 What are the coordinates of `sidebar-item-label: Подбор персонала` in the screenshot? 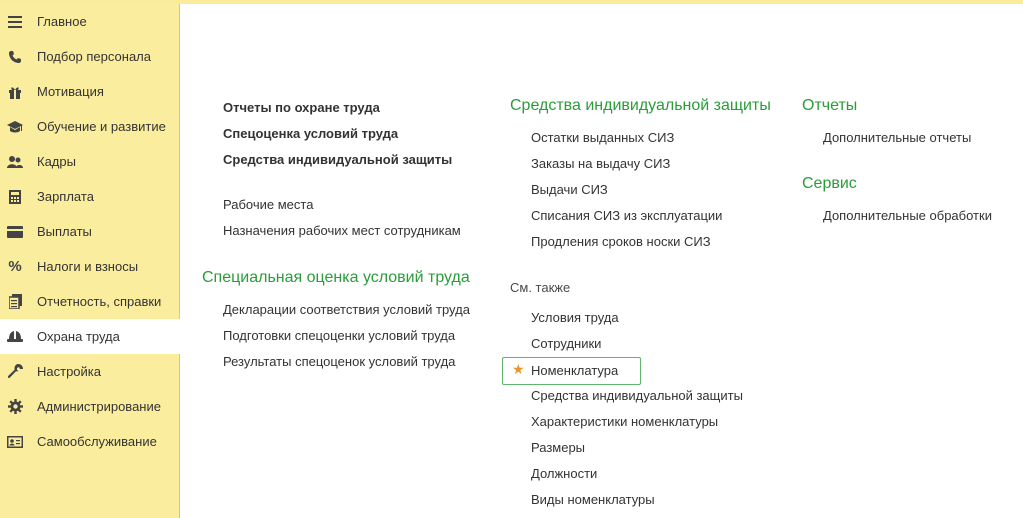 It's located at (94, 56).